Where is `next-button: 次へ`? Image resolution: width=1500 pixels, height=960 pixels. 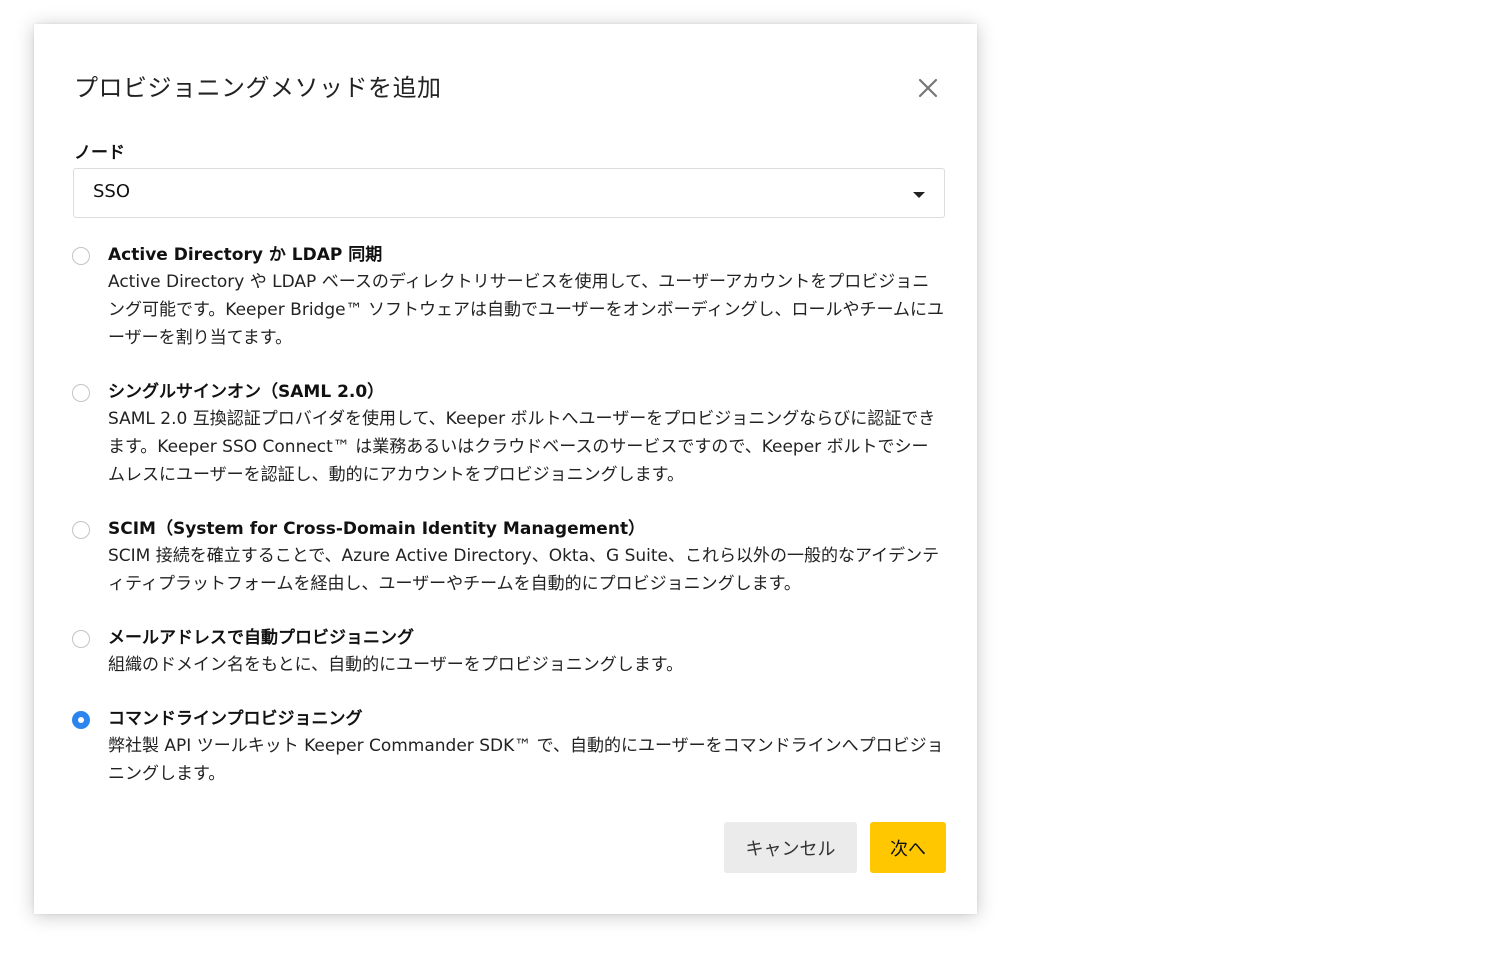 next-button: 次へ is located at coordinates (908, 847).